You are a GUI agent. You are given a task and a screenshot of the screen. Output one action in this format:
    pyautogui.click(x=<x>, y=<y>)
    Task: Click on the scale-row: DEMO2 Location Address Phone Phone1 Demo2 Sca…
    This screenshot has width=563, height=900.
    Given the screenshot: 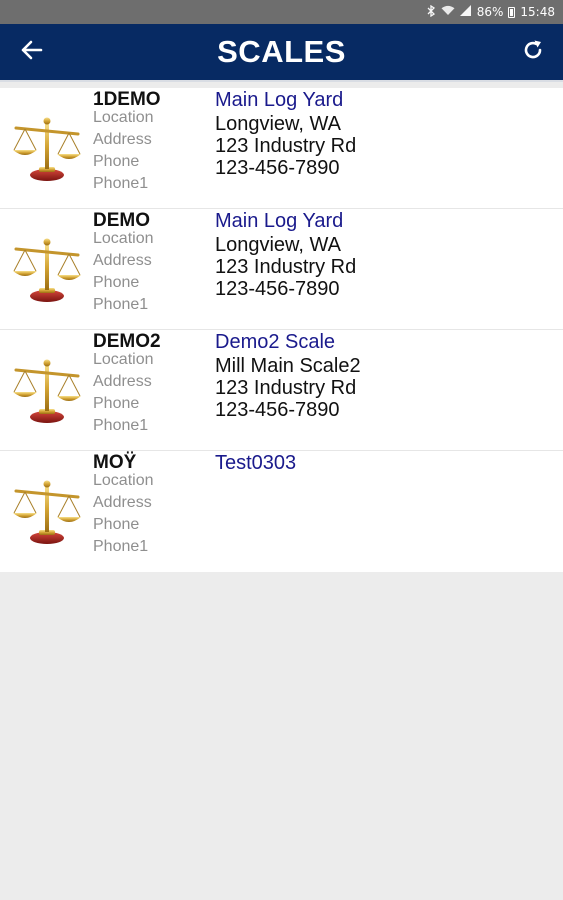 What is the action you would take?
    pyautogui.click(x=281, y=390)
    